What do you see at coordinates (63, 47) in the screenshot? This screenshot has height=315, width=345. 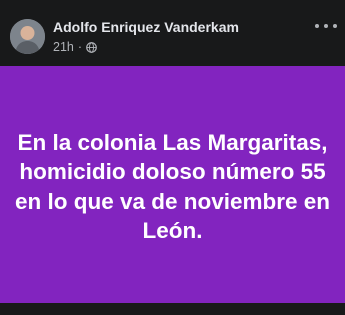 I see `post-time: 21h` at bounding box center [63, 47].